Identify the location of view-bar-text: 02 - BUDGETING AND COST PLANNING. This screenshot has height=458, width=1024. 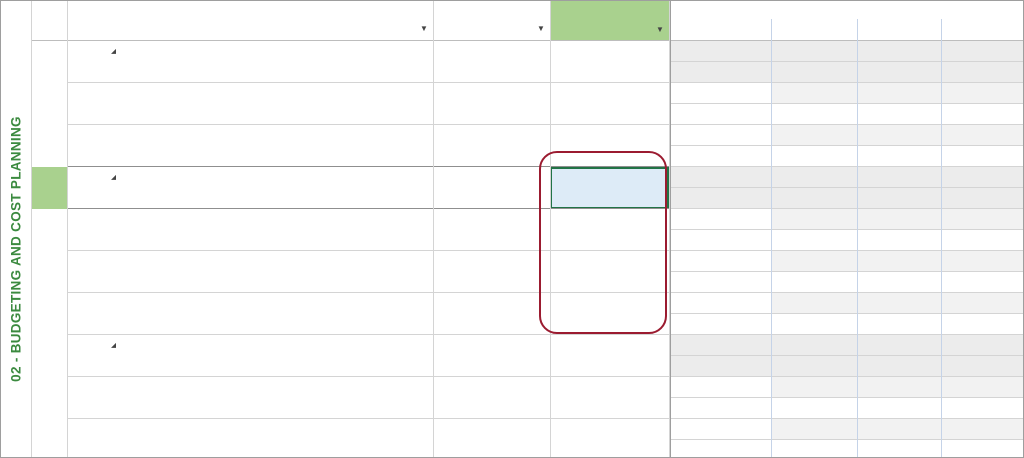
(16, 249).